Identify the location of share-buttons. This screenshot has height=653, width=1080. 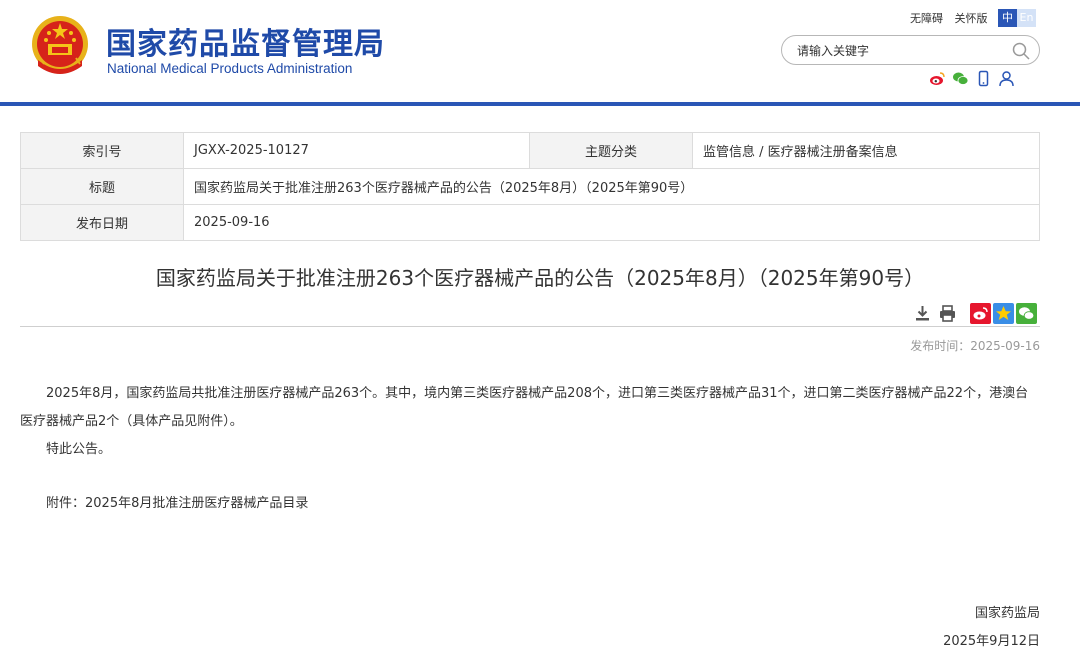
(1003, 313).